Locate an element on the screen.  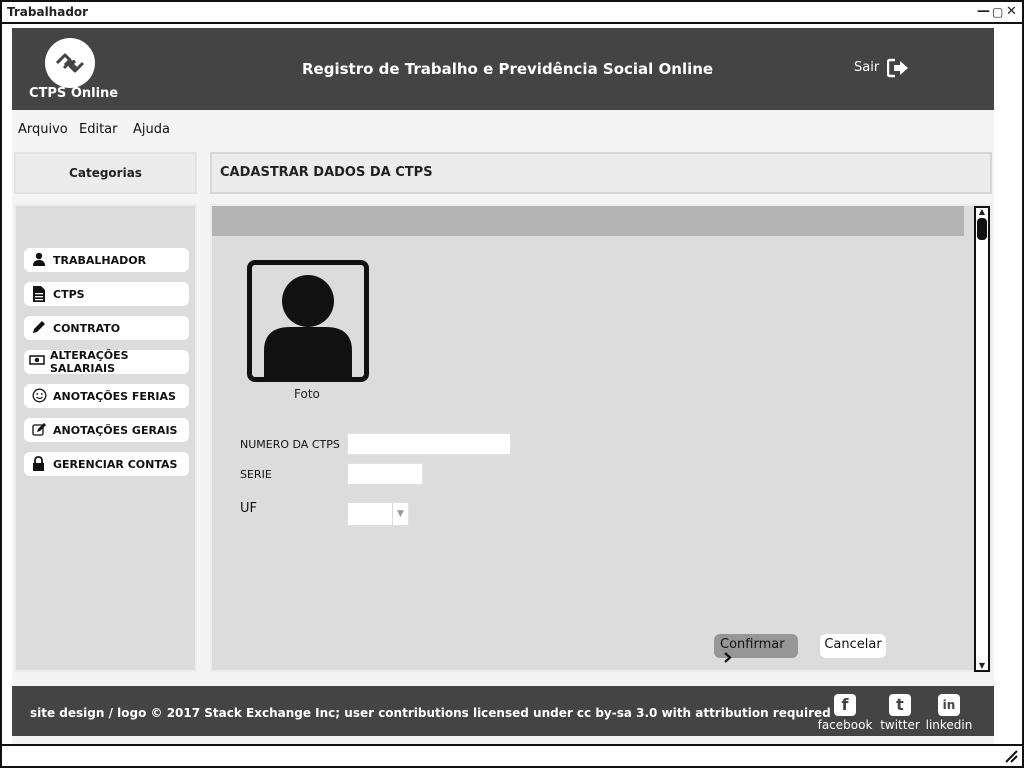
sidebar-item-gerenciar-contas: GERENCIAR CONTAS is located at coordinates (106, 464).